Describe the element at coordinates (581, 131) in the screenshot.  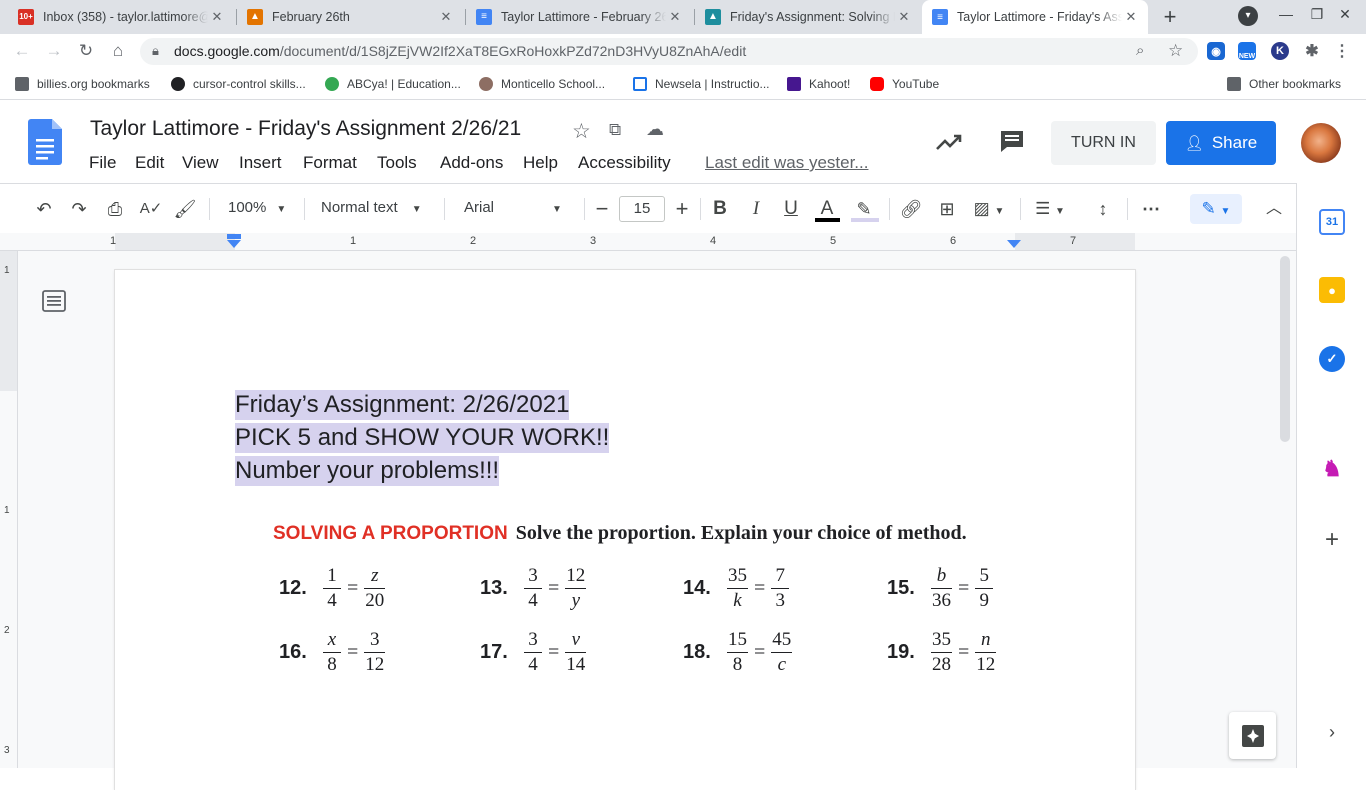
I see `star-icon: ☆` at that location.